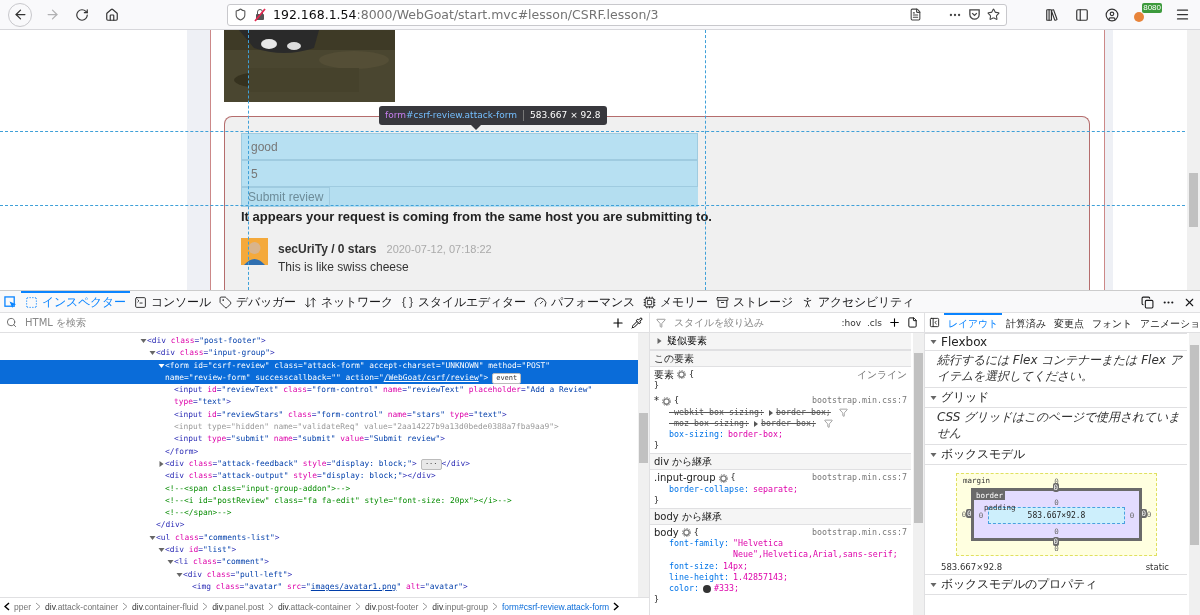 The height and width of the screenshot is (615, 1200). Describe the element at coordinates (699, 577) in the screenshot. I see `css-property: line-height:` at that location.